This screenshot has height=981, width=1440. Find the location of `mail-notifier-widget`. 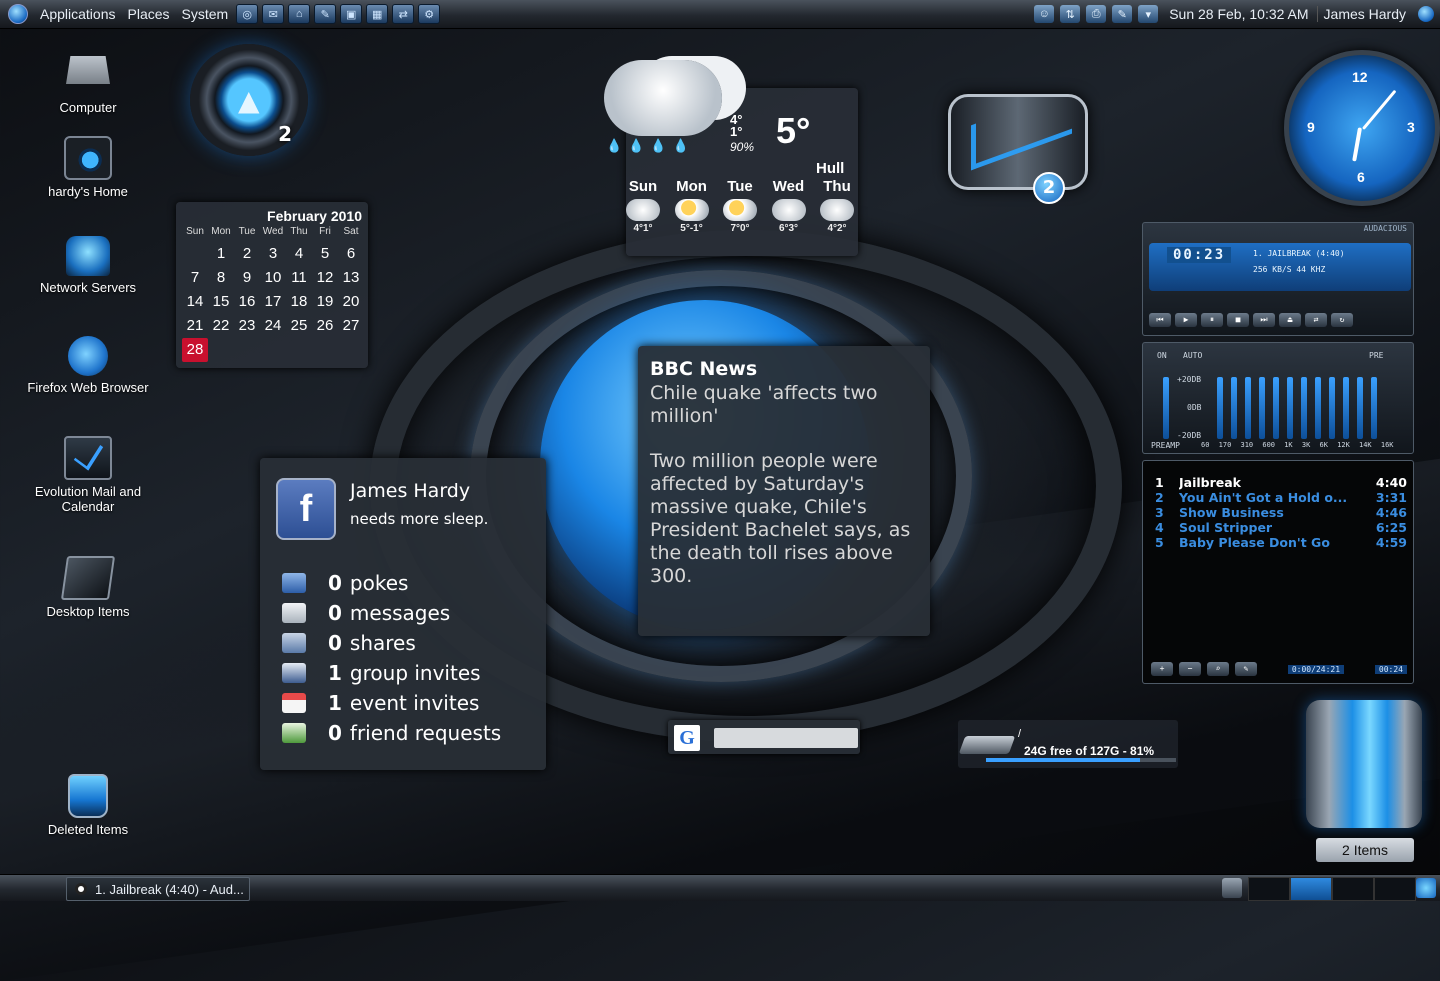

mail-notifier-widget is located at coordinates (1018, 139).